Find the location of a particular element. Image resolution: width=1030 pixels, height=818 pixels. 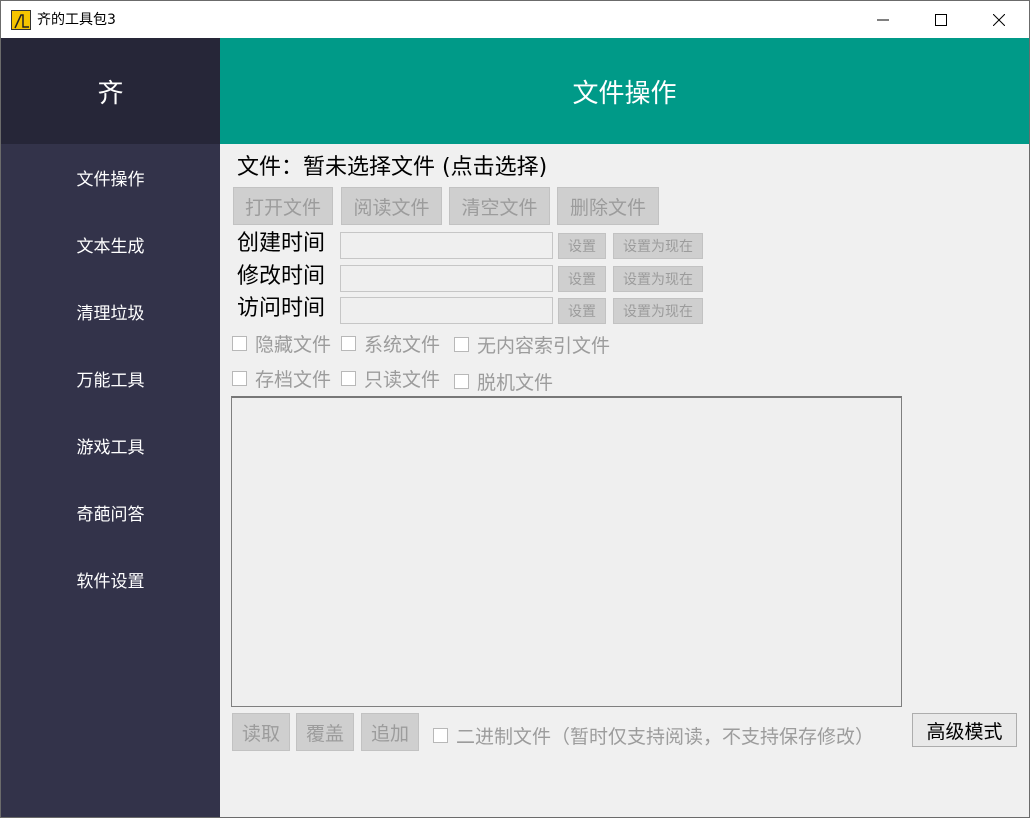

read-file-button: 阅读文件 is located at coordinates (391, 206).